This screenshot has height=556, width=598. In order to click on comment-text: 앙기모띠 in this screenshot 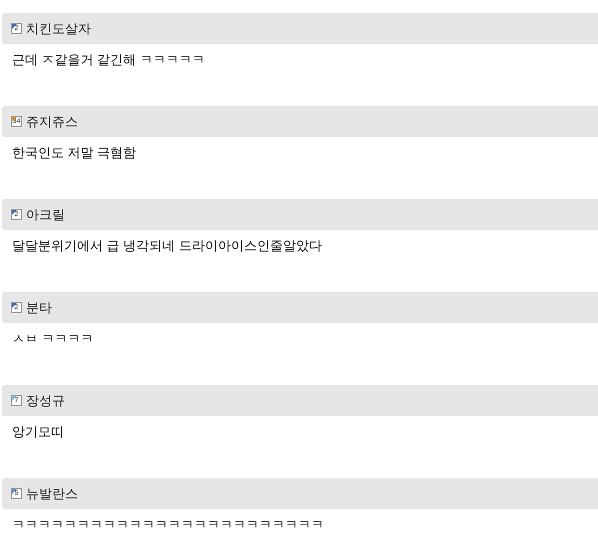, I will do `click(38, 432)`.